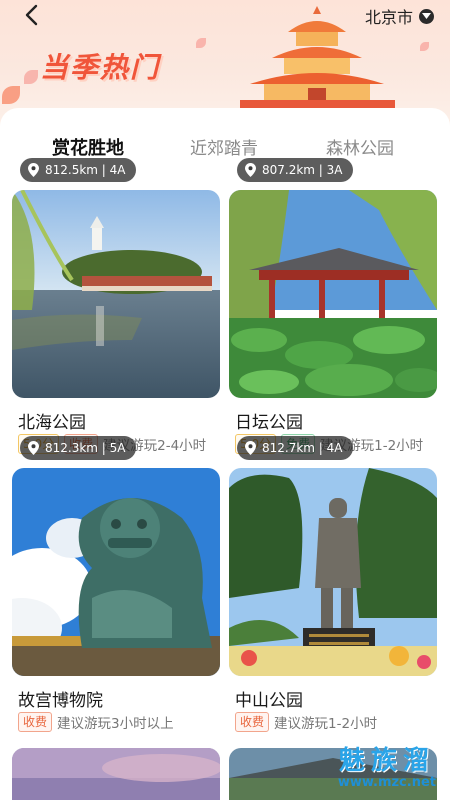 Image resolution: width=450 pixels, height=800 pixels. Describe the element at coordinates (386, 782) in the screenshot. I see `watermark-url: www.mzc.net` at that location.